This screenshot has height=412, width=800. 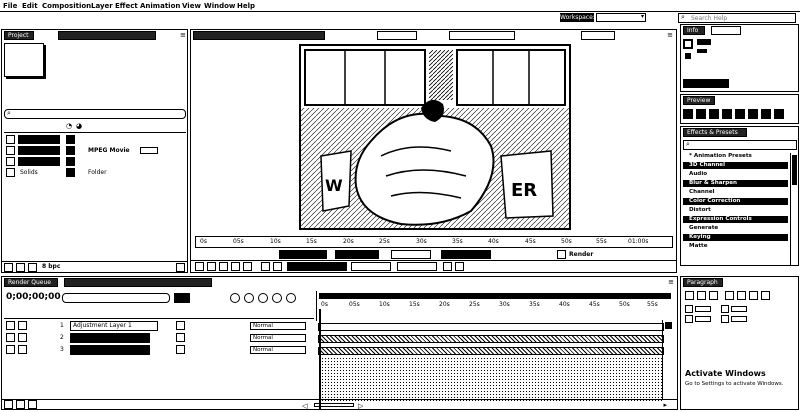 What do you see at coordinates (79, 126) in the screenshot?
I see `type-sort-icon: ◕` at bounding box center [79, 126].